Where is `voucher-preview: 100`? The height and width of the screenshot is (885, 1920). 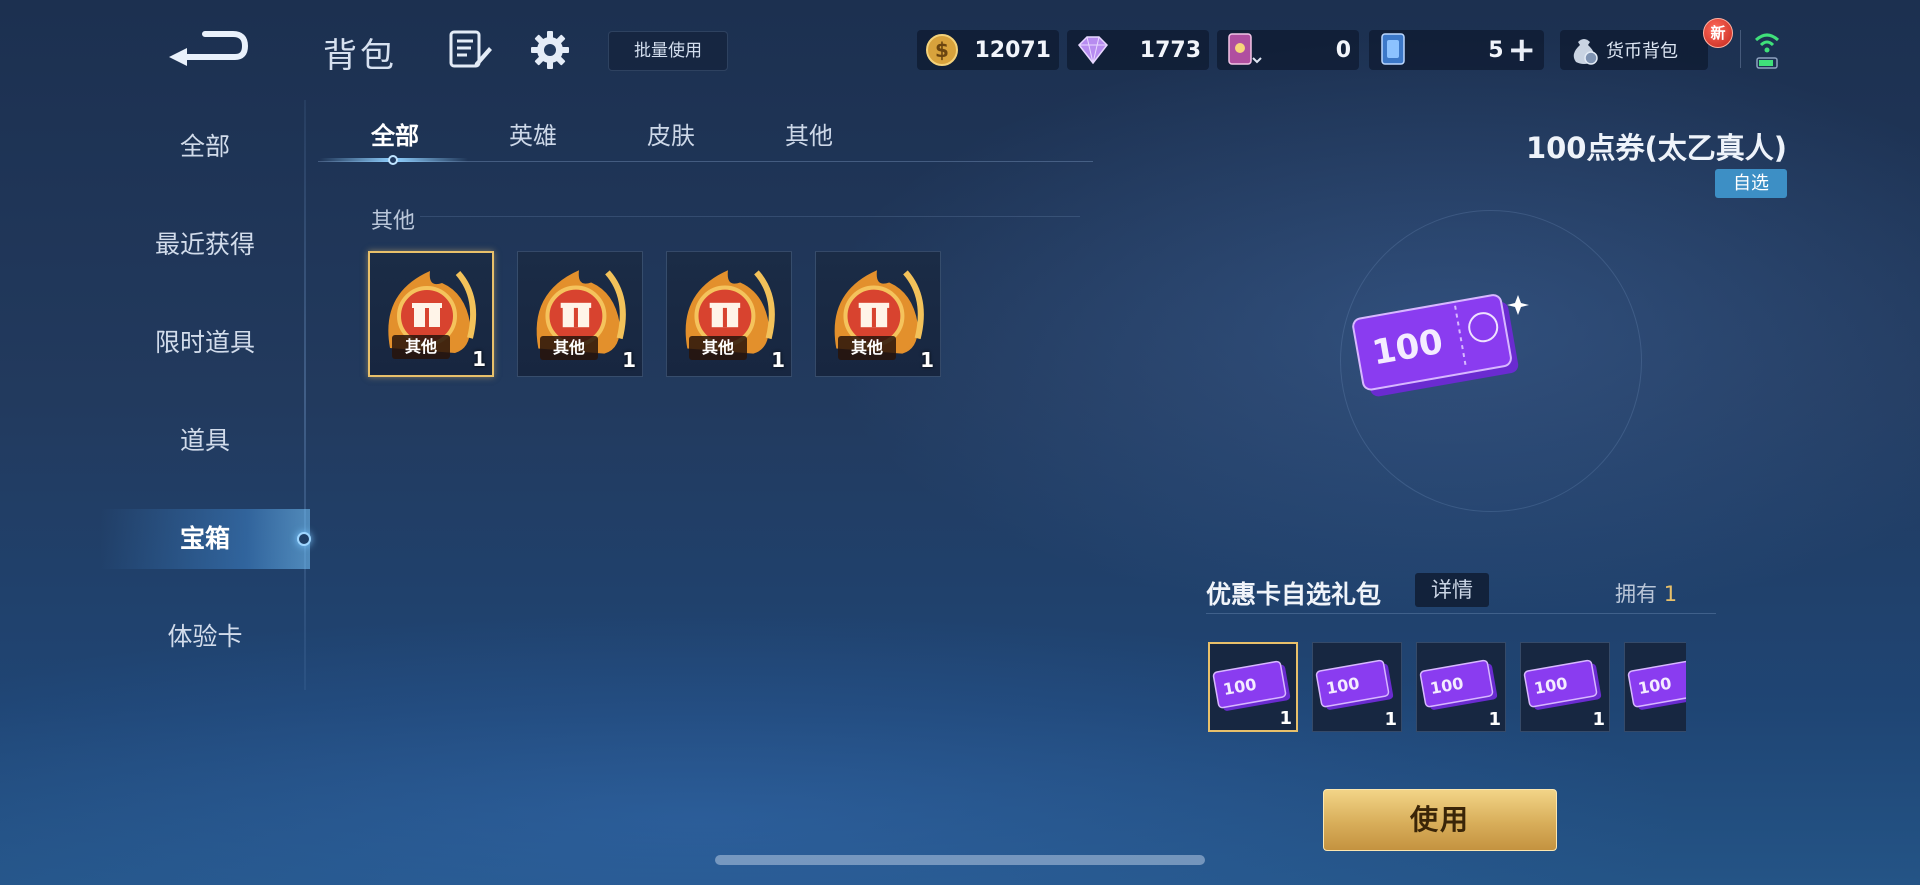 voucher-preview: 100 is located at coordinates (1440, 347).